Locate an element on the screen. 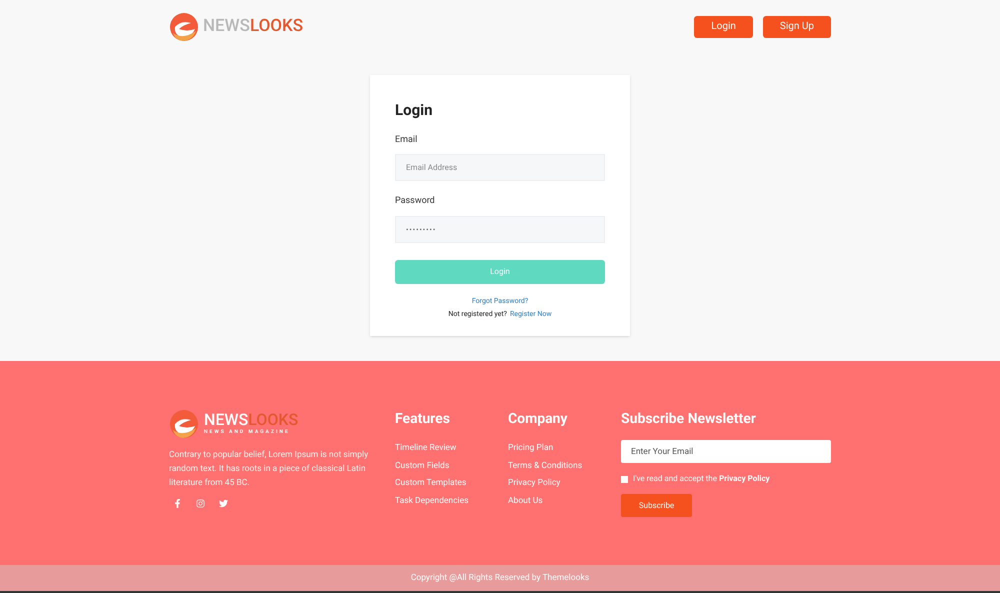 Image resolution: width=1000 pixels, height=593 pixels. about-text: Contrary to popular belief, Lorem Ipsum is not simply random text. It has roots in a piece of classical Latin literature from 45 BC. is located at coordinates (269, 469).